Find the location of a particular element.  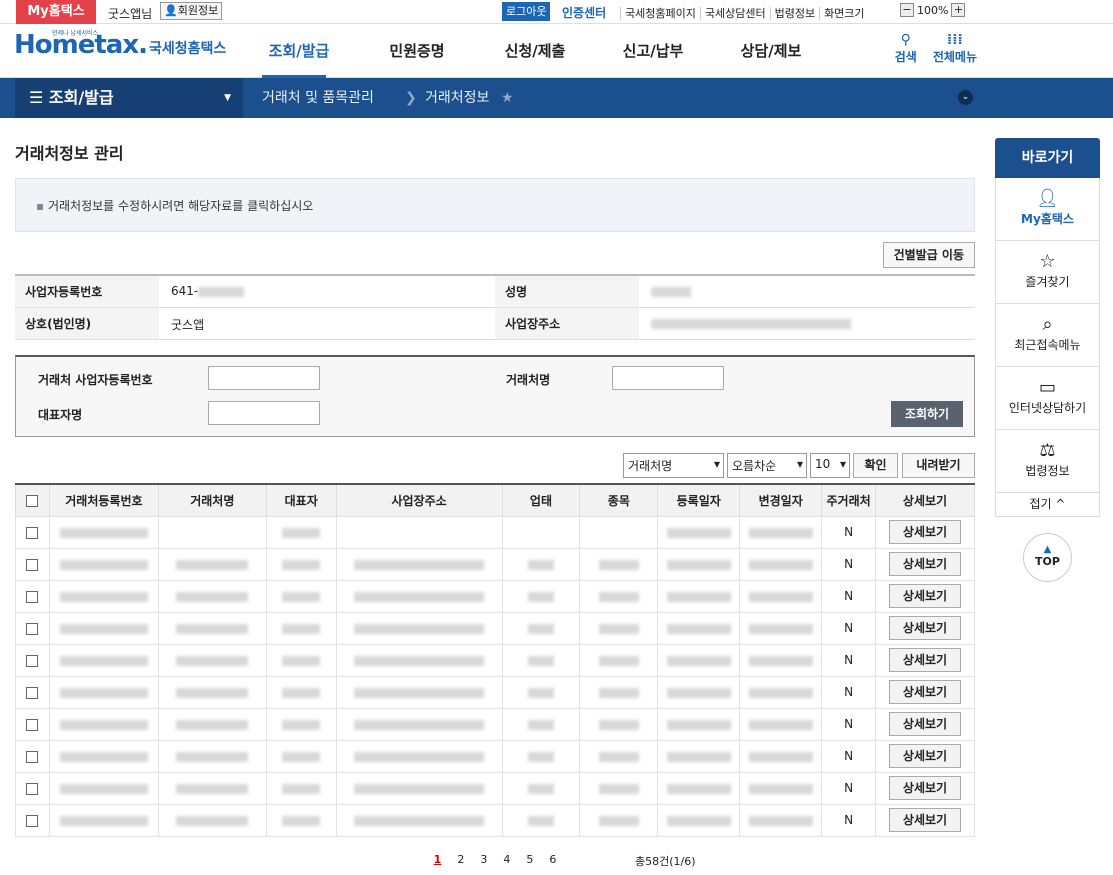

individual-issue-button: 건별발급 이동 is located at coordinates (928, 255).